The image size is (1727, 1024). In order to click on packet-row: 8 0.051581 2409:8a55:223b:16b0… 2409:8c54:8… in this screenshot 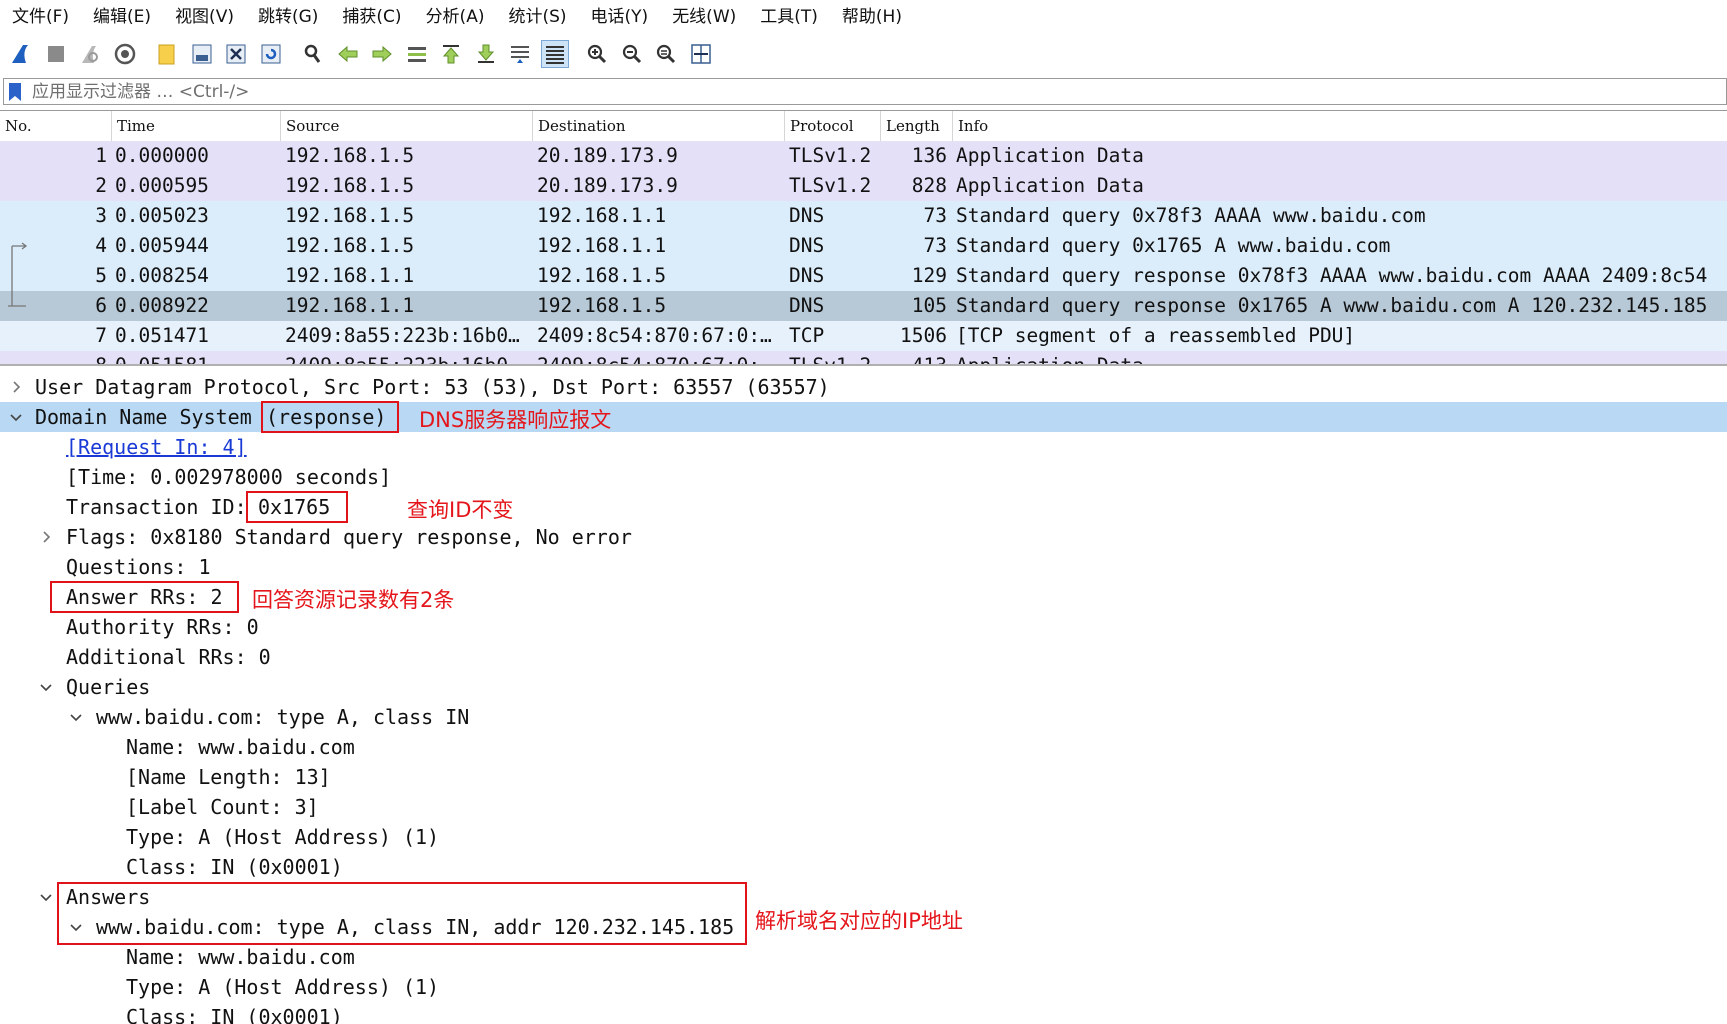, I will do `click(863, 358)`.